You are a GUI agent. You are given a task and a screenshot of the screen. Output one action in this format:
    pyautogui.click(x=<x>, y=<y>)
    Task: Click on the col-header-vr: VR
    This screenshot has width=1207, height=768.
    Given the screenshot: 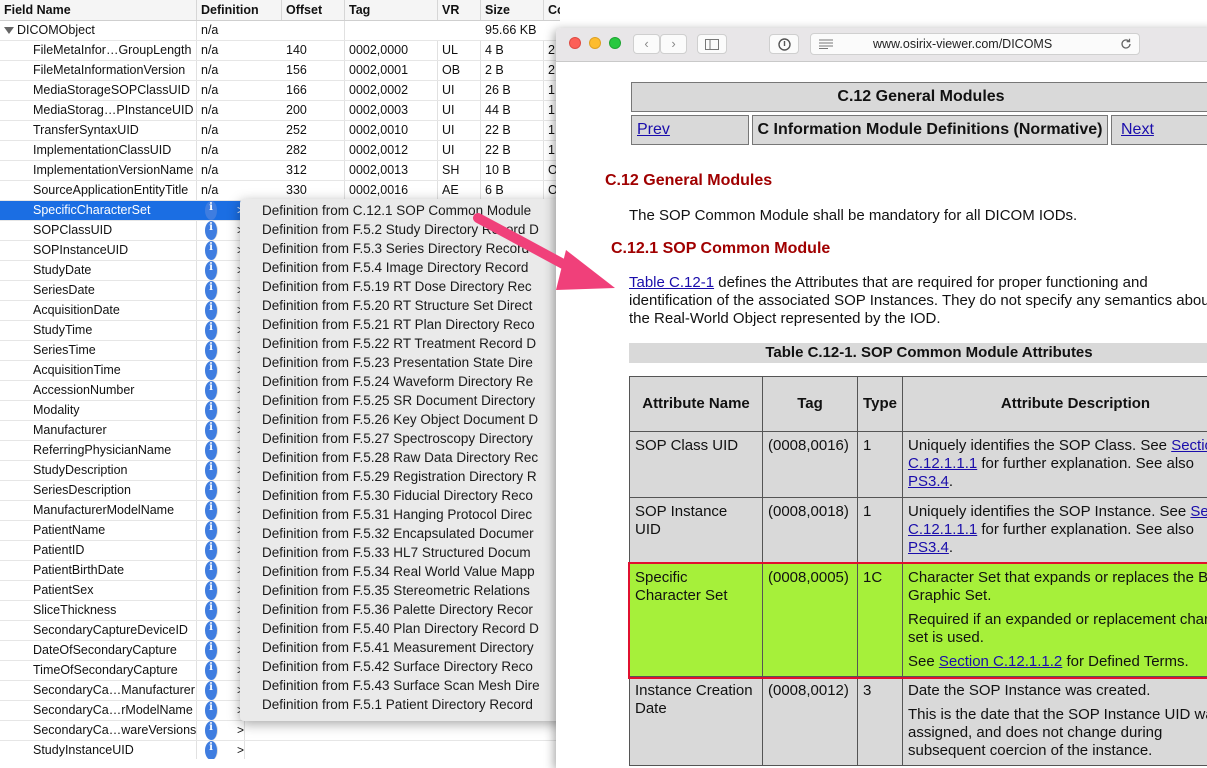 What is the action you would take?
    pyautogui.click(x=459, y=10)
    